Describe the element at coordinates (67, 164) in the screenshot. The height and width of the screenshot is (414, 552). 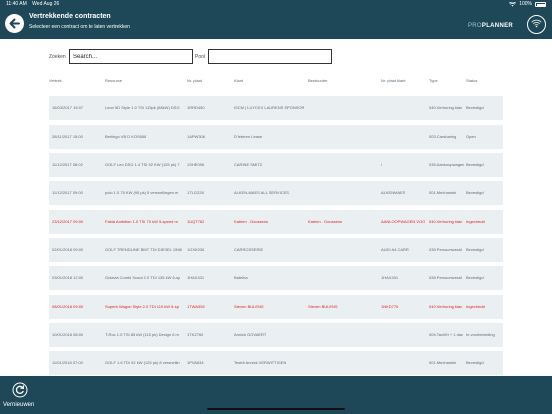
I see `cell-vertrek: 11/12/2017 08:02` at that location.